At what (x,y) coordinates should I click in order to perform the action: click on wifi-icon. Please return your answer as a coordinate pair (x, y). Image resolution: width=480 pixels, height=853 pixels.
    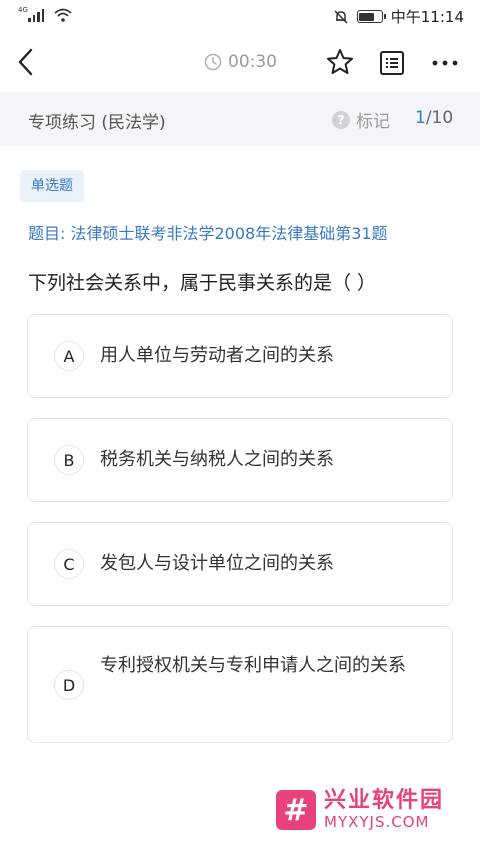
    Looking at the image, I should click on (63, 15).